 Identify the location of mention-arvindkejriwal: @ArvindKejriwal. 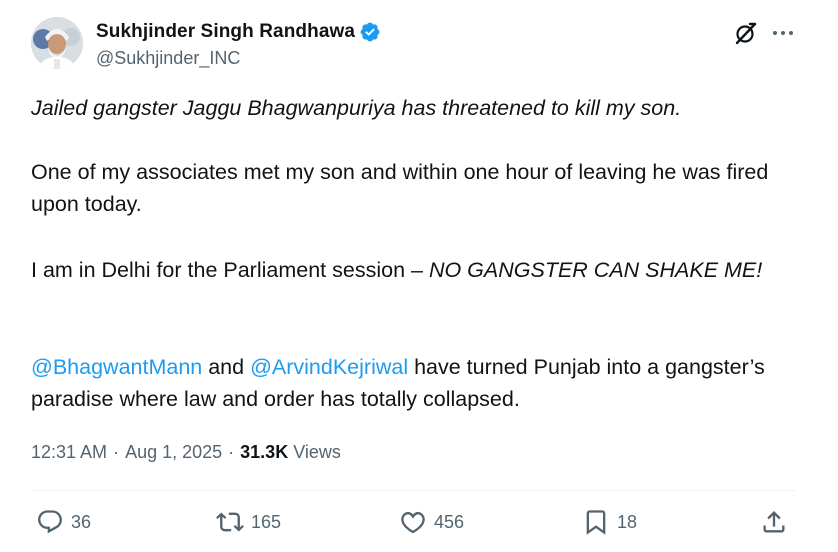
(329, 367).